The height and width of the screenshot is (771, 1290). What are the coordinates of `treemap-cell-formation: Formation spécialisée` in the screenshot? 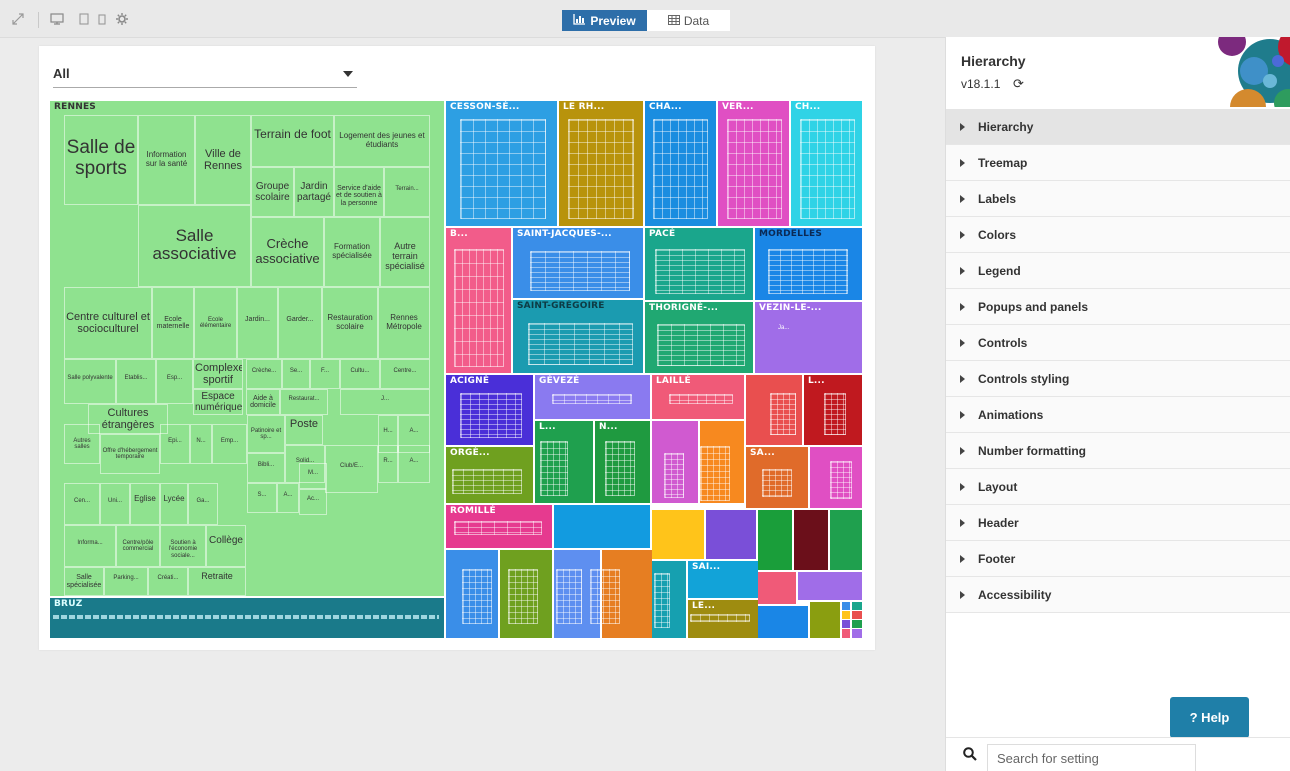 It's located at (352, 252).